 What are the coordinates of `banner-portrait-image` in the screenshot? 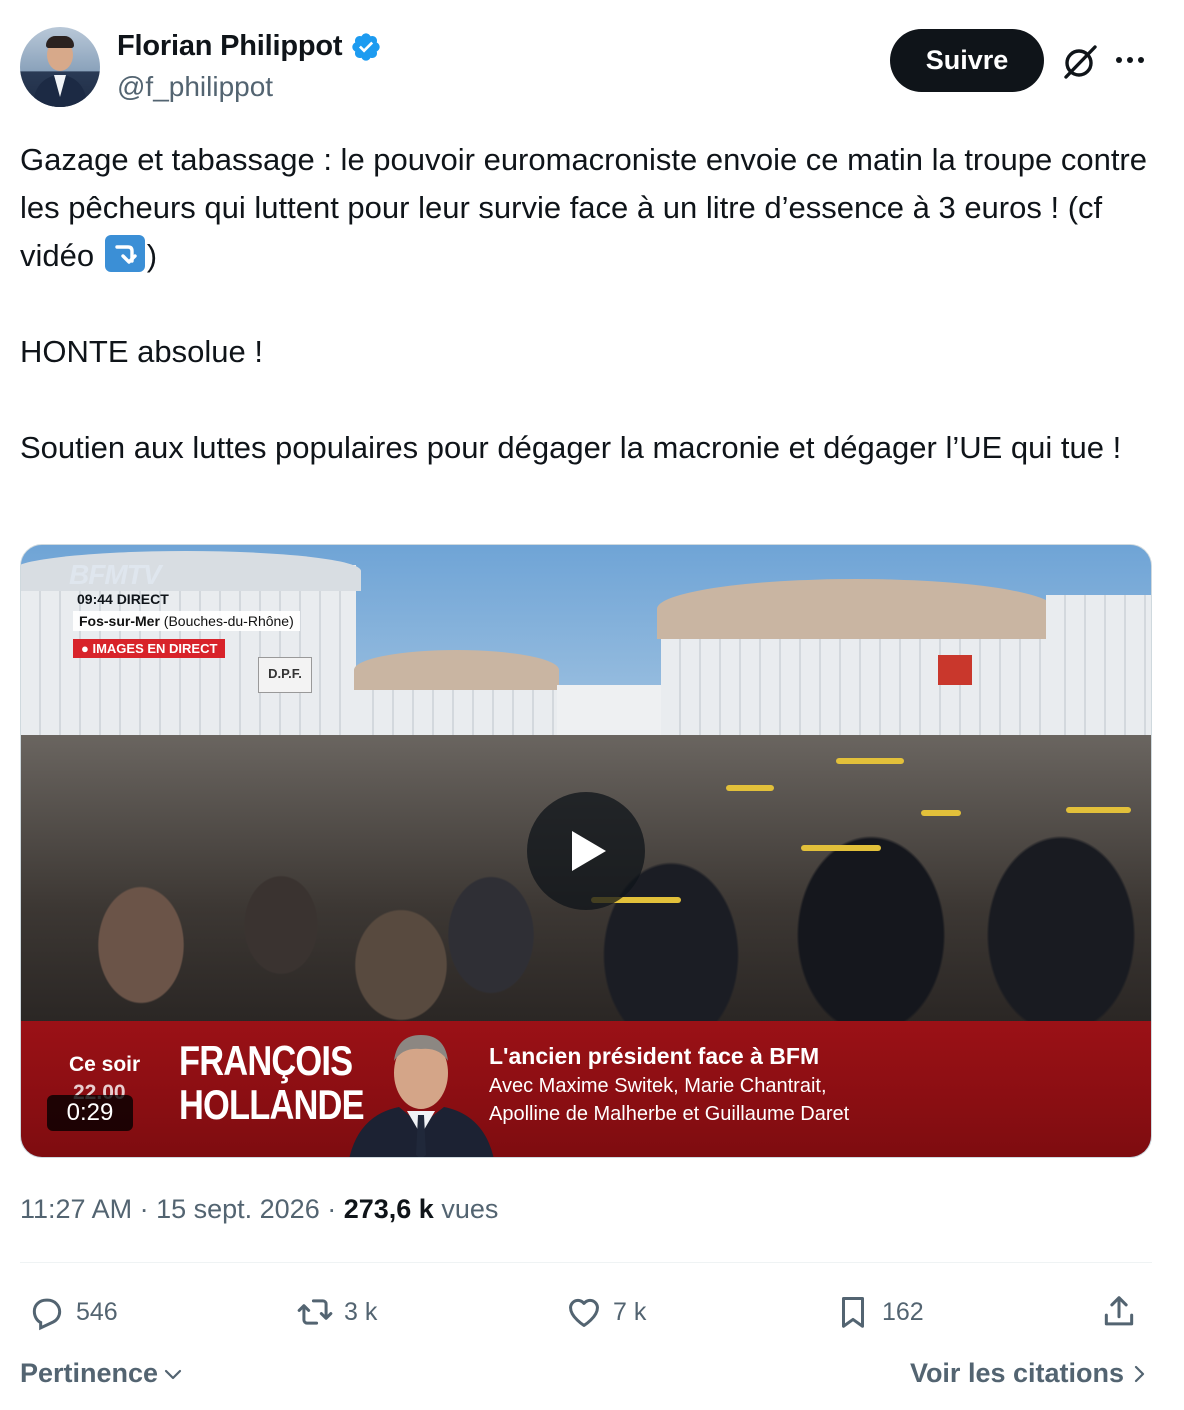 It's located at (421, 1096).